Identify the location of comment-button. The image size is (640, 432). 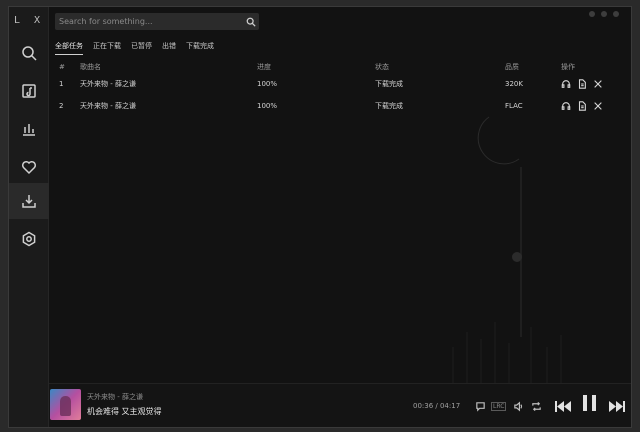
(480, 406).